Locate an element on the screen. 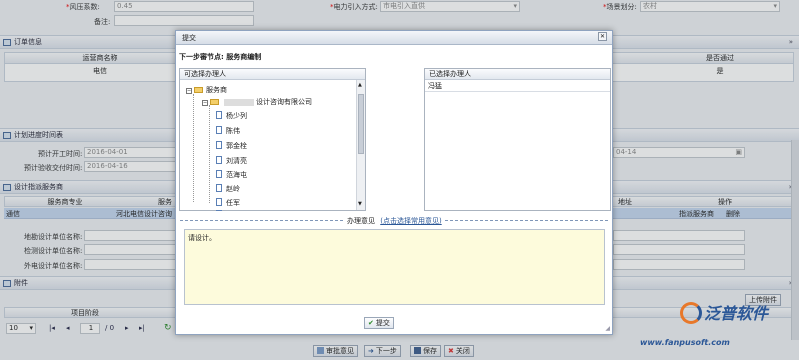 The height and width of the screenshot is (360, 799). tree-scrollbar: ▲ ▼ is located at coordinates (360, 145).